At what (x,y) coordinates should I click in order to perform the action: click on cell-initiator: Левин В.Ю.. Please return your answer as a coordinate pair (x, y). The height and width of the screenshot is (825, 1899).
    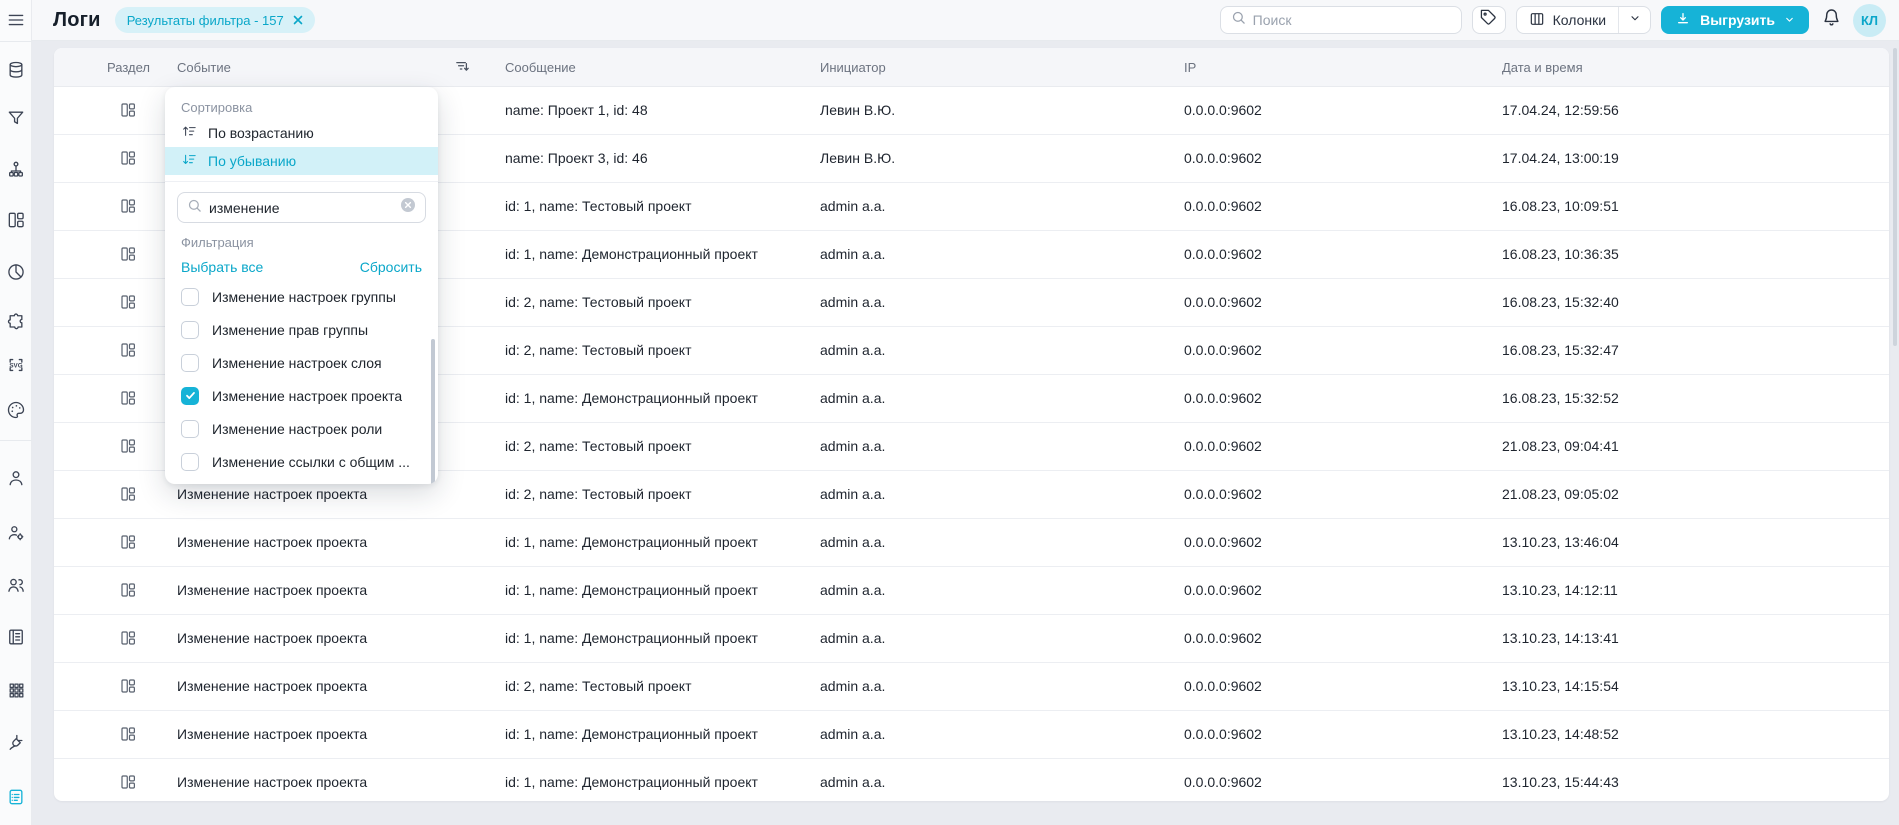
    Looking at the image, I should click on (858, 158).